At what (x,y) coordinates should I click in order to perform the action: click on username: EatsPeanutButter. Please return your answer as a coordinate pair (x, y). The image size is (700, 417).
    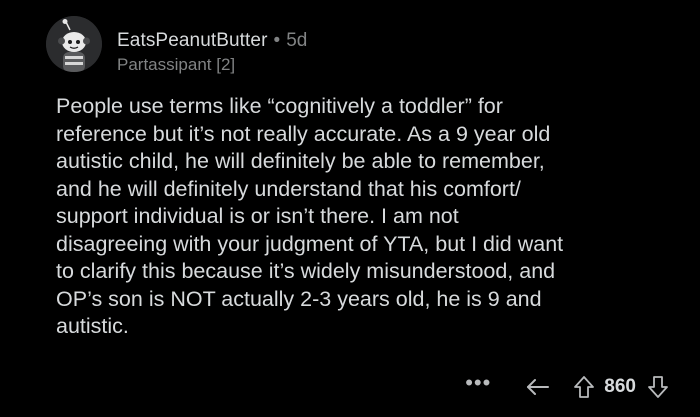
    Looking at the image, I should click on (192, 41).